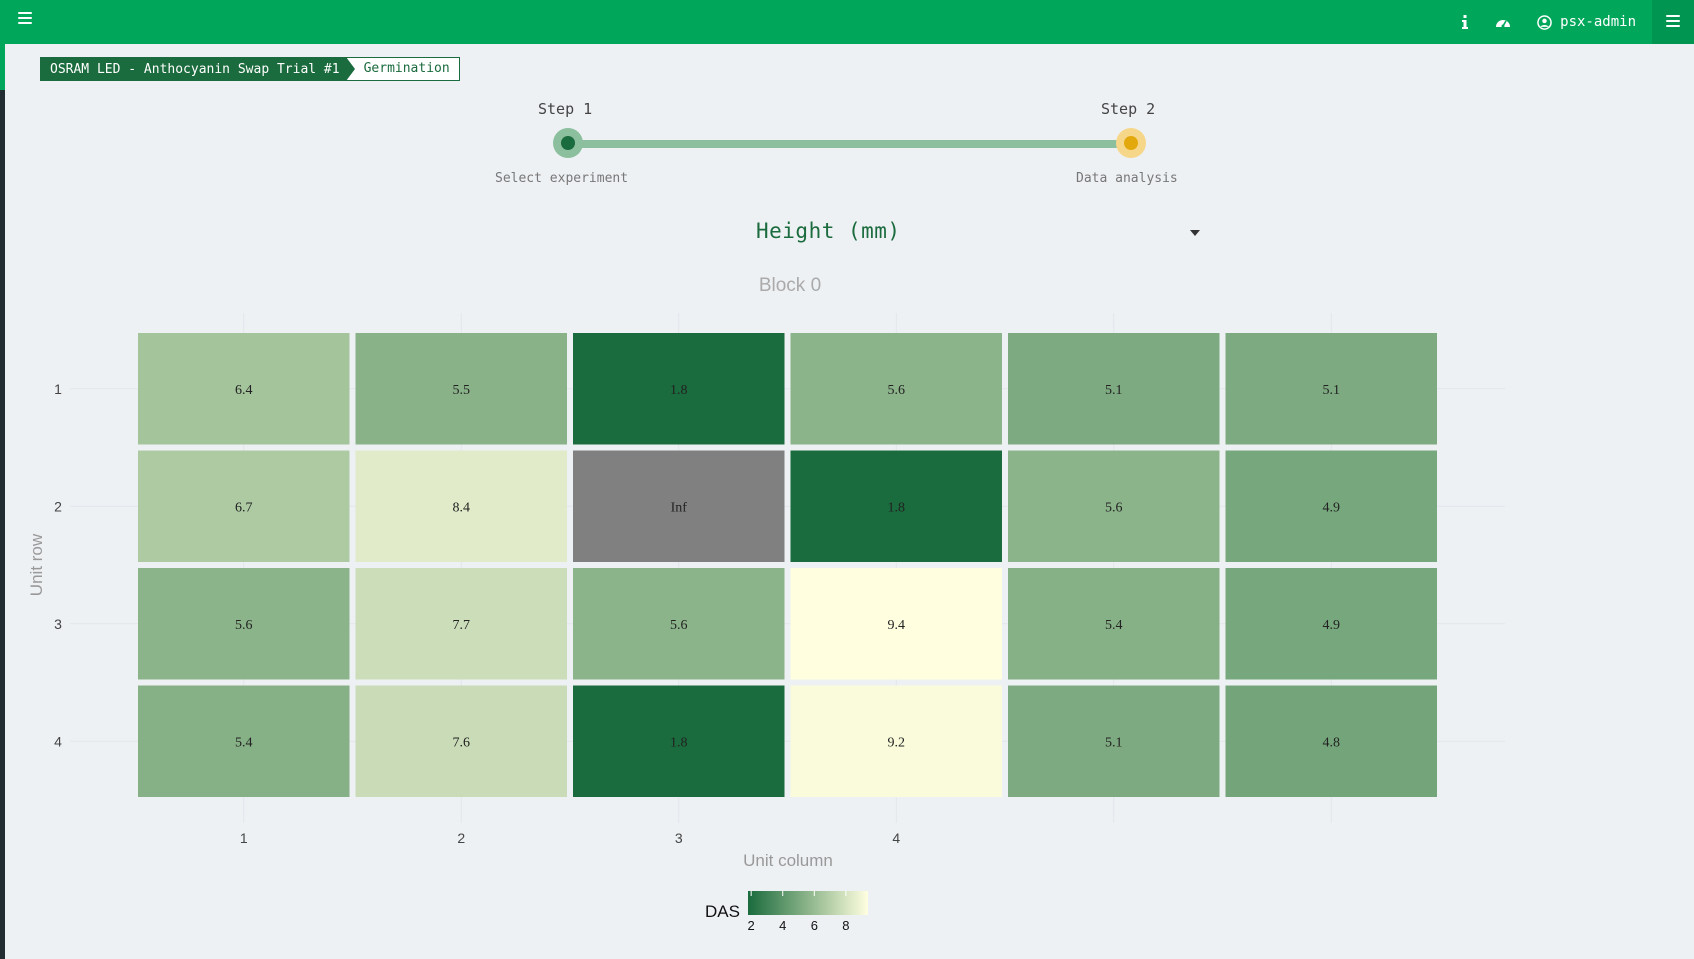  What do you see at coordinates (679, 838) in the screenshot?
I see `x-tick-label: 3` at bounding box center [679, 838].